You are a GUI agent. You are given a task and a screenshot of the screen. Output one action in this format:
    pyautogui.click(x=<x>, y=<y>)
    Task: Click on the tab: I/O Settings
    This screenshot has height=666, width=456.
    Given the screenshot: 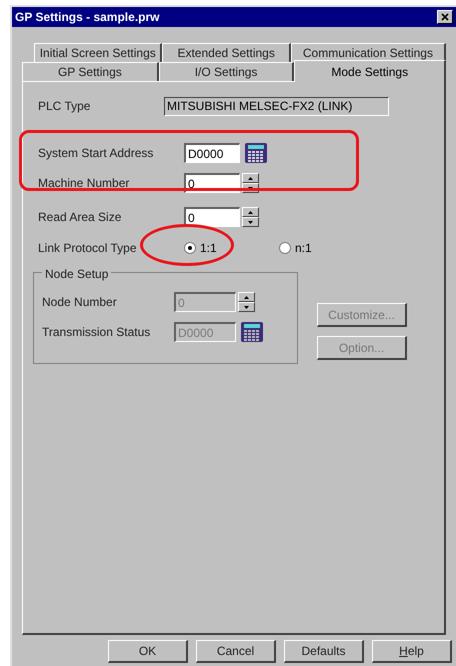 What is the action you would take?
    pyautogui.click(x=226, y=71)
    